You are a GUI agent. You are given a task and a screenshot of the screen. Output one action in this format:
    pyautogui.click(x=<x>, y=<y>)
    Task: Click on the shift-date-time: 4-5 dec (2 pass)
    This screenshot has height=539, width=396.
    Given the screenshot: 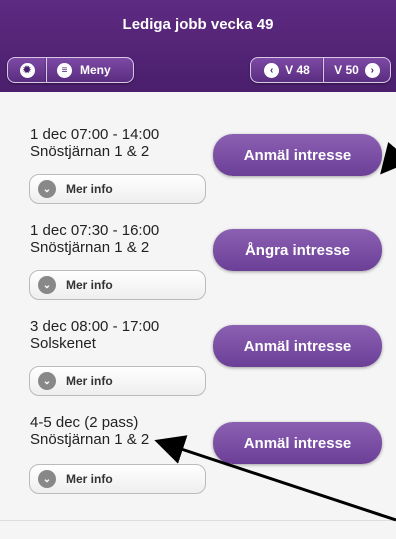 What is the action you would take?
    pyautogui.click(x=84, y=422)
    